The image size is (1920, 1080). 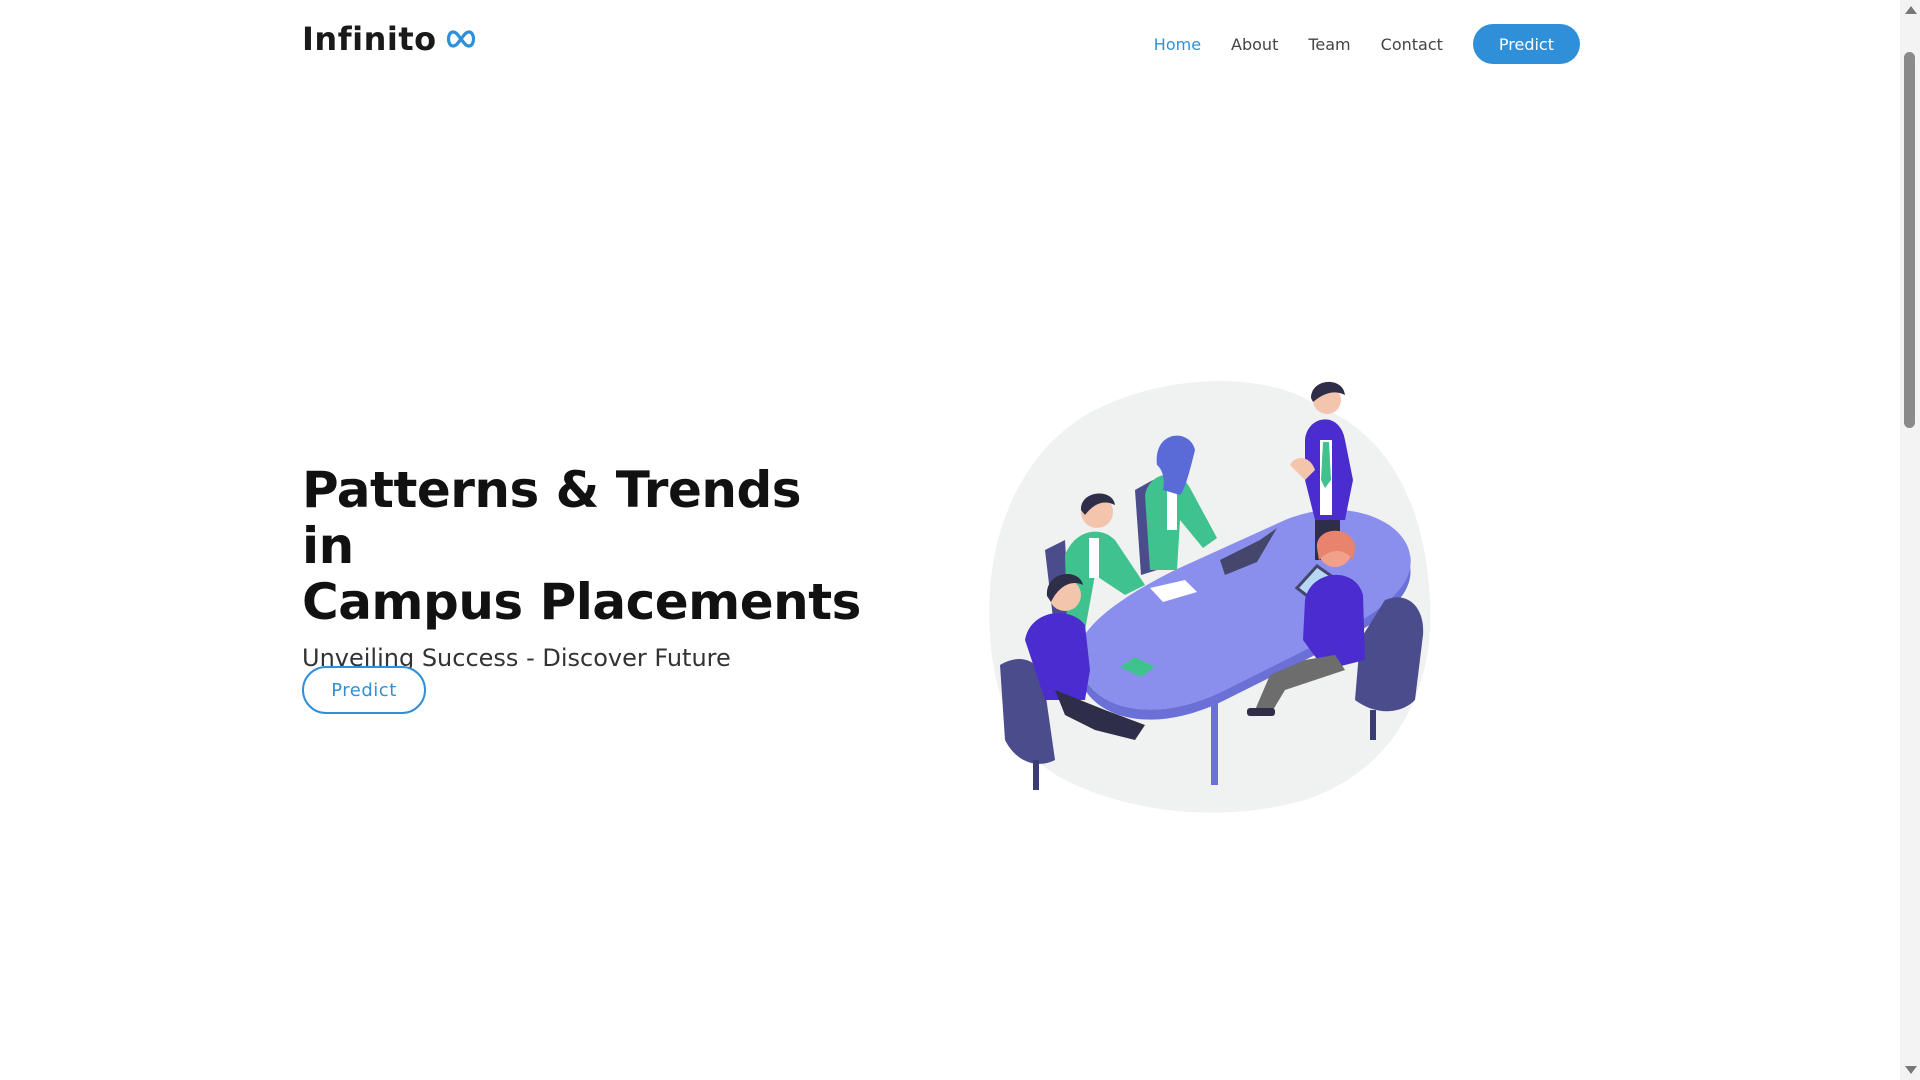 What do you see at coordinates (1911, 1070) in the screenshot?
I see `scroll-down-arrow-icon` at bounding box center [1911, 1070].